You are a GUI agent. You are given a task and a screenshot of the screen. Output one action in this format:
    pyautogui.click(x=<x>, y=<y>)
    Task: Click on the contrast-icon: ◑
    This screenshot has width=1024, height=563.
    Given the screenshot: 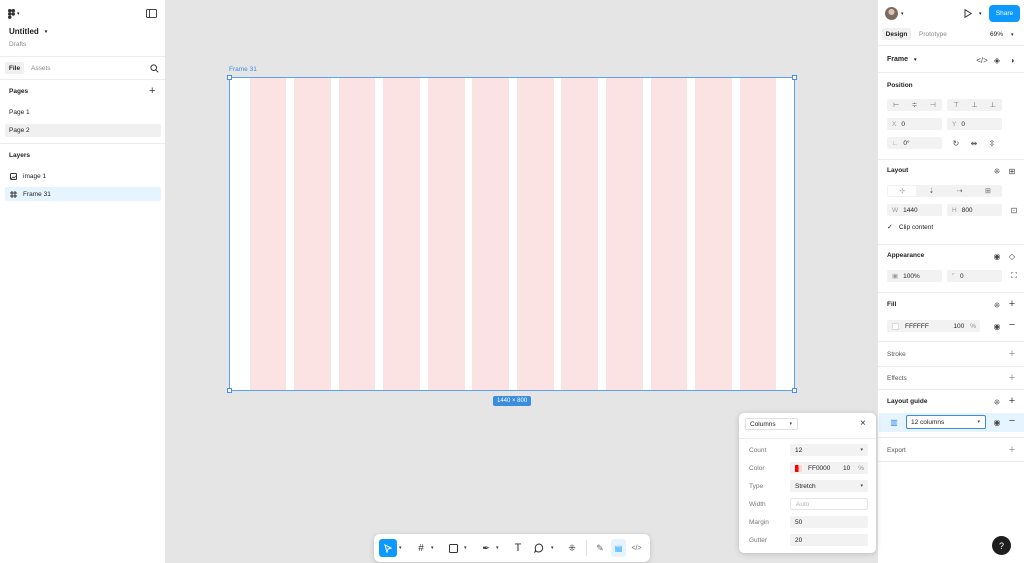 What is the action you would take?
    pyautogui.click(x=1012, y=60)
    